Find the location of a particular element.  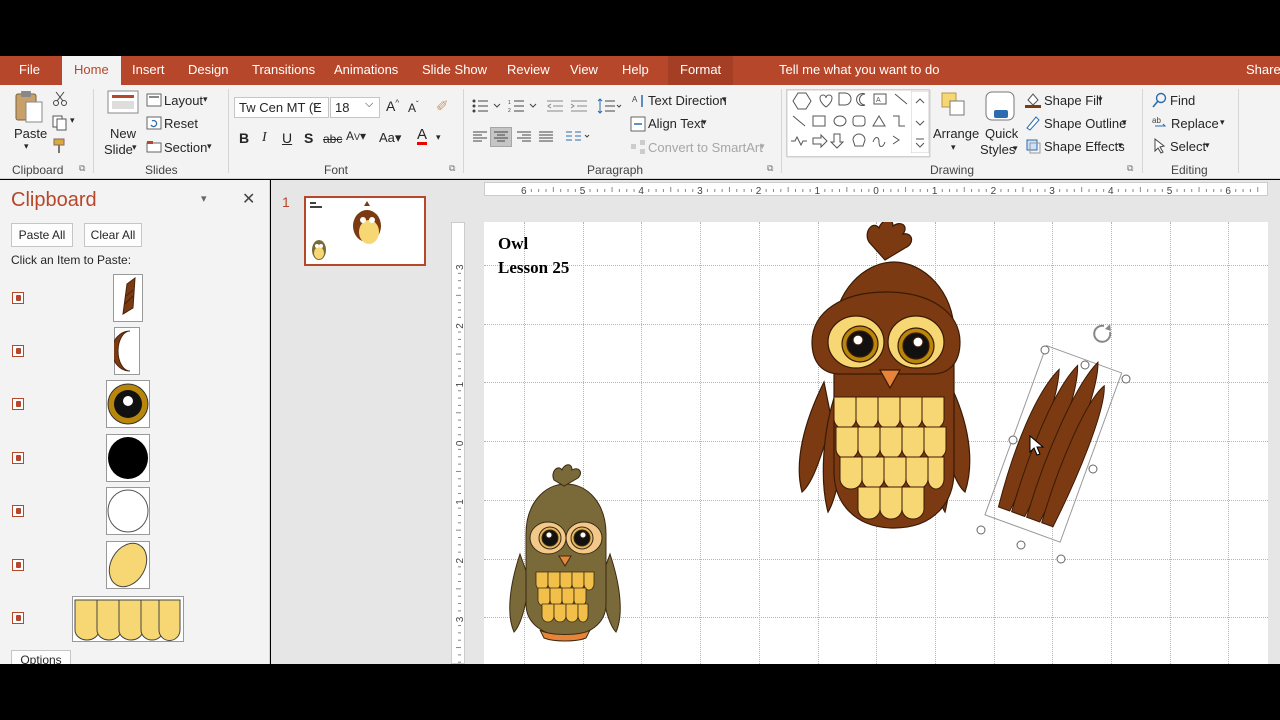

text-direction-dropdown-icon: ▾ is located at coordinates (724, 99).